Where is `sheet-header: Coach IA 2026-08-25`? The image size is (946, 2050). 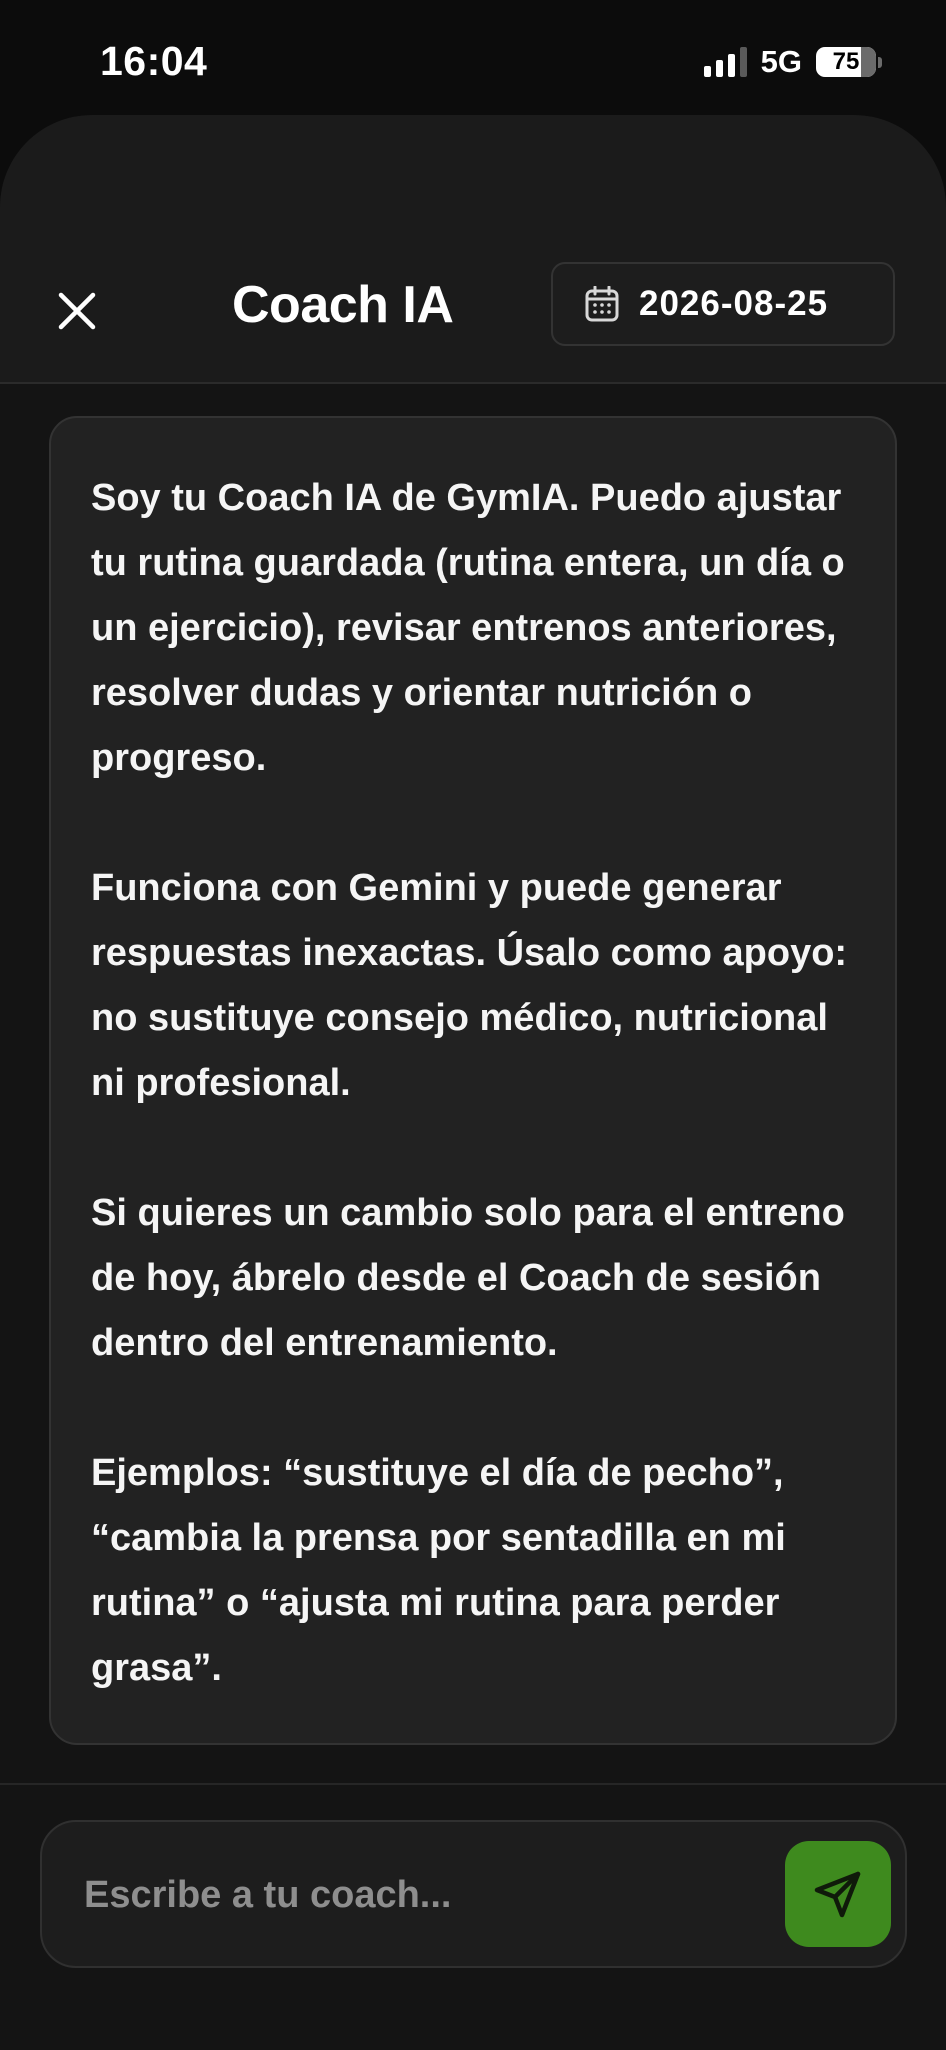
sheet-header: Coach IA 2026-08-25 is located at coordinates (473, 249).